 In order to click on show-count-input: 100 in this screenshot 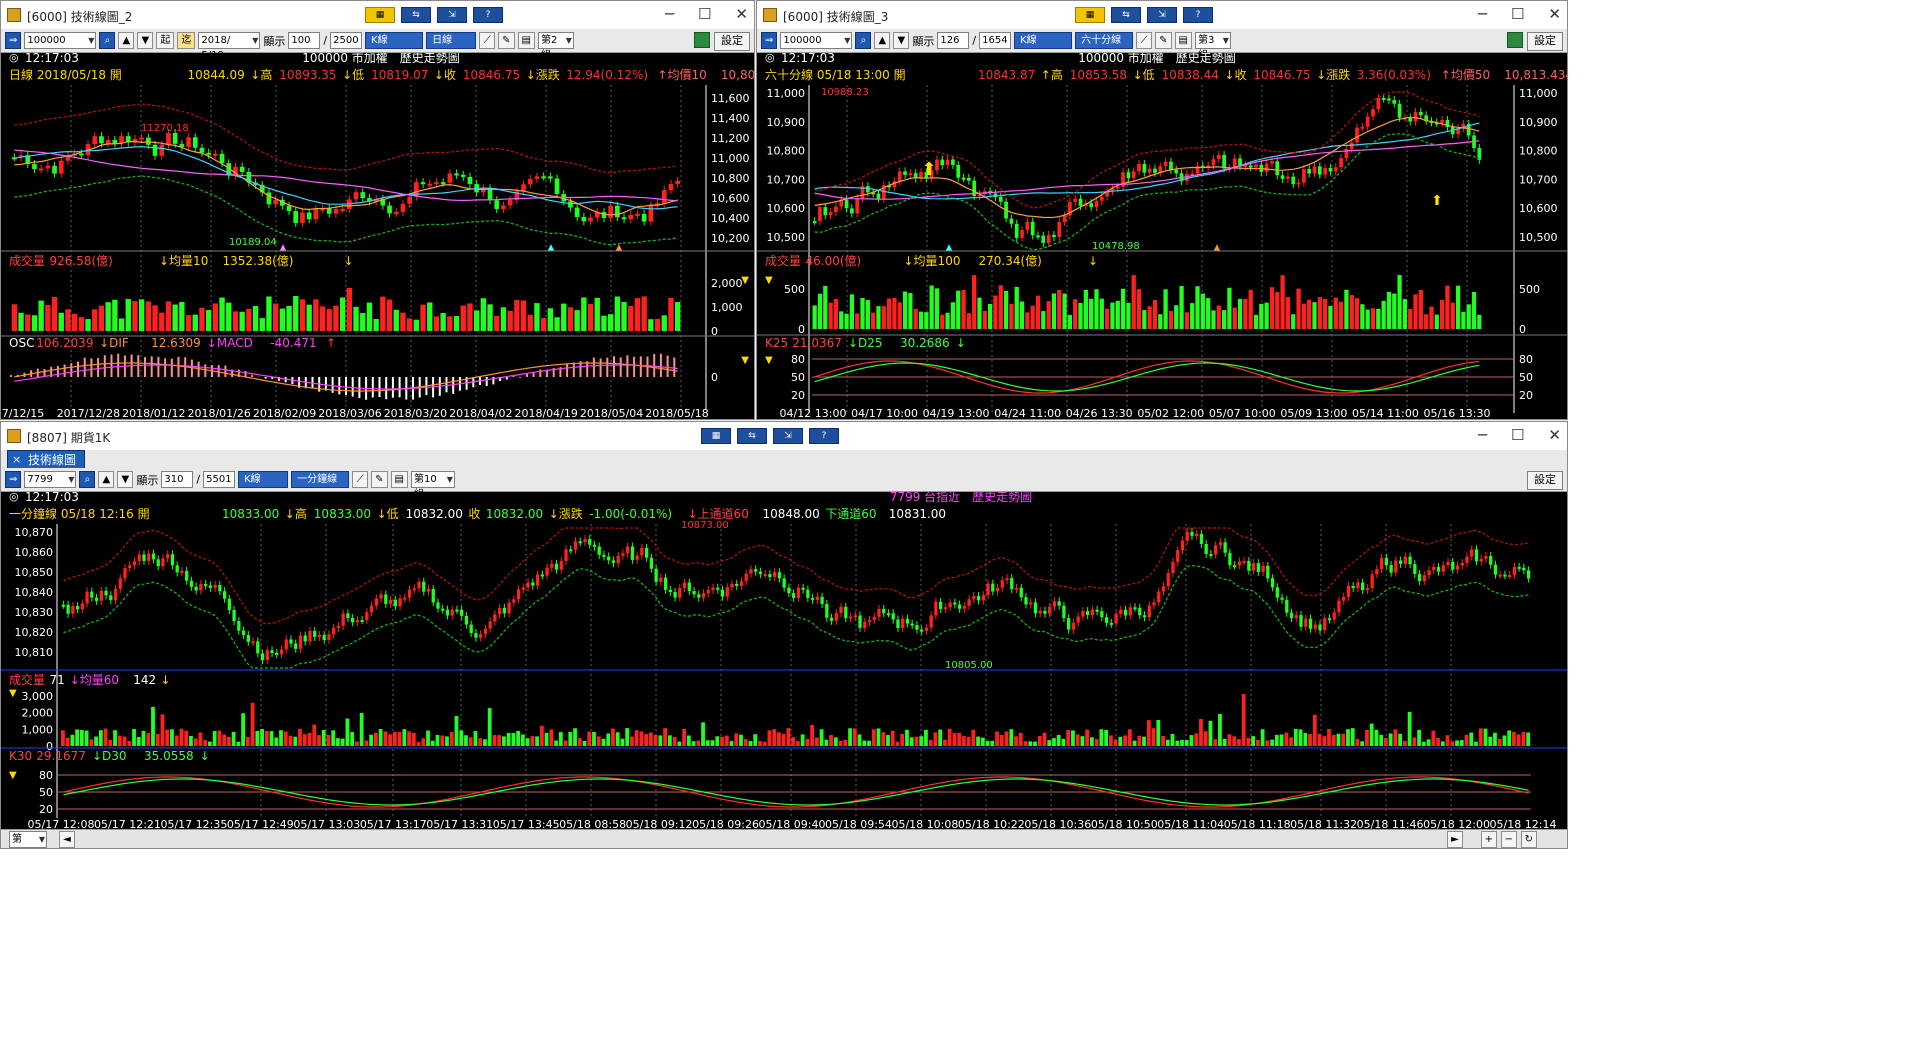, I will do `click(304, 40)`.